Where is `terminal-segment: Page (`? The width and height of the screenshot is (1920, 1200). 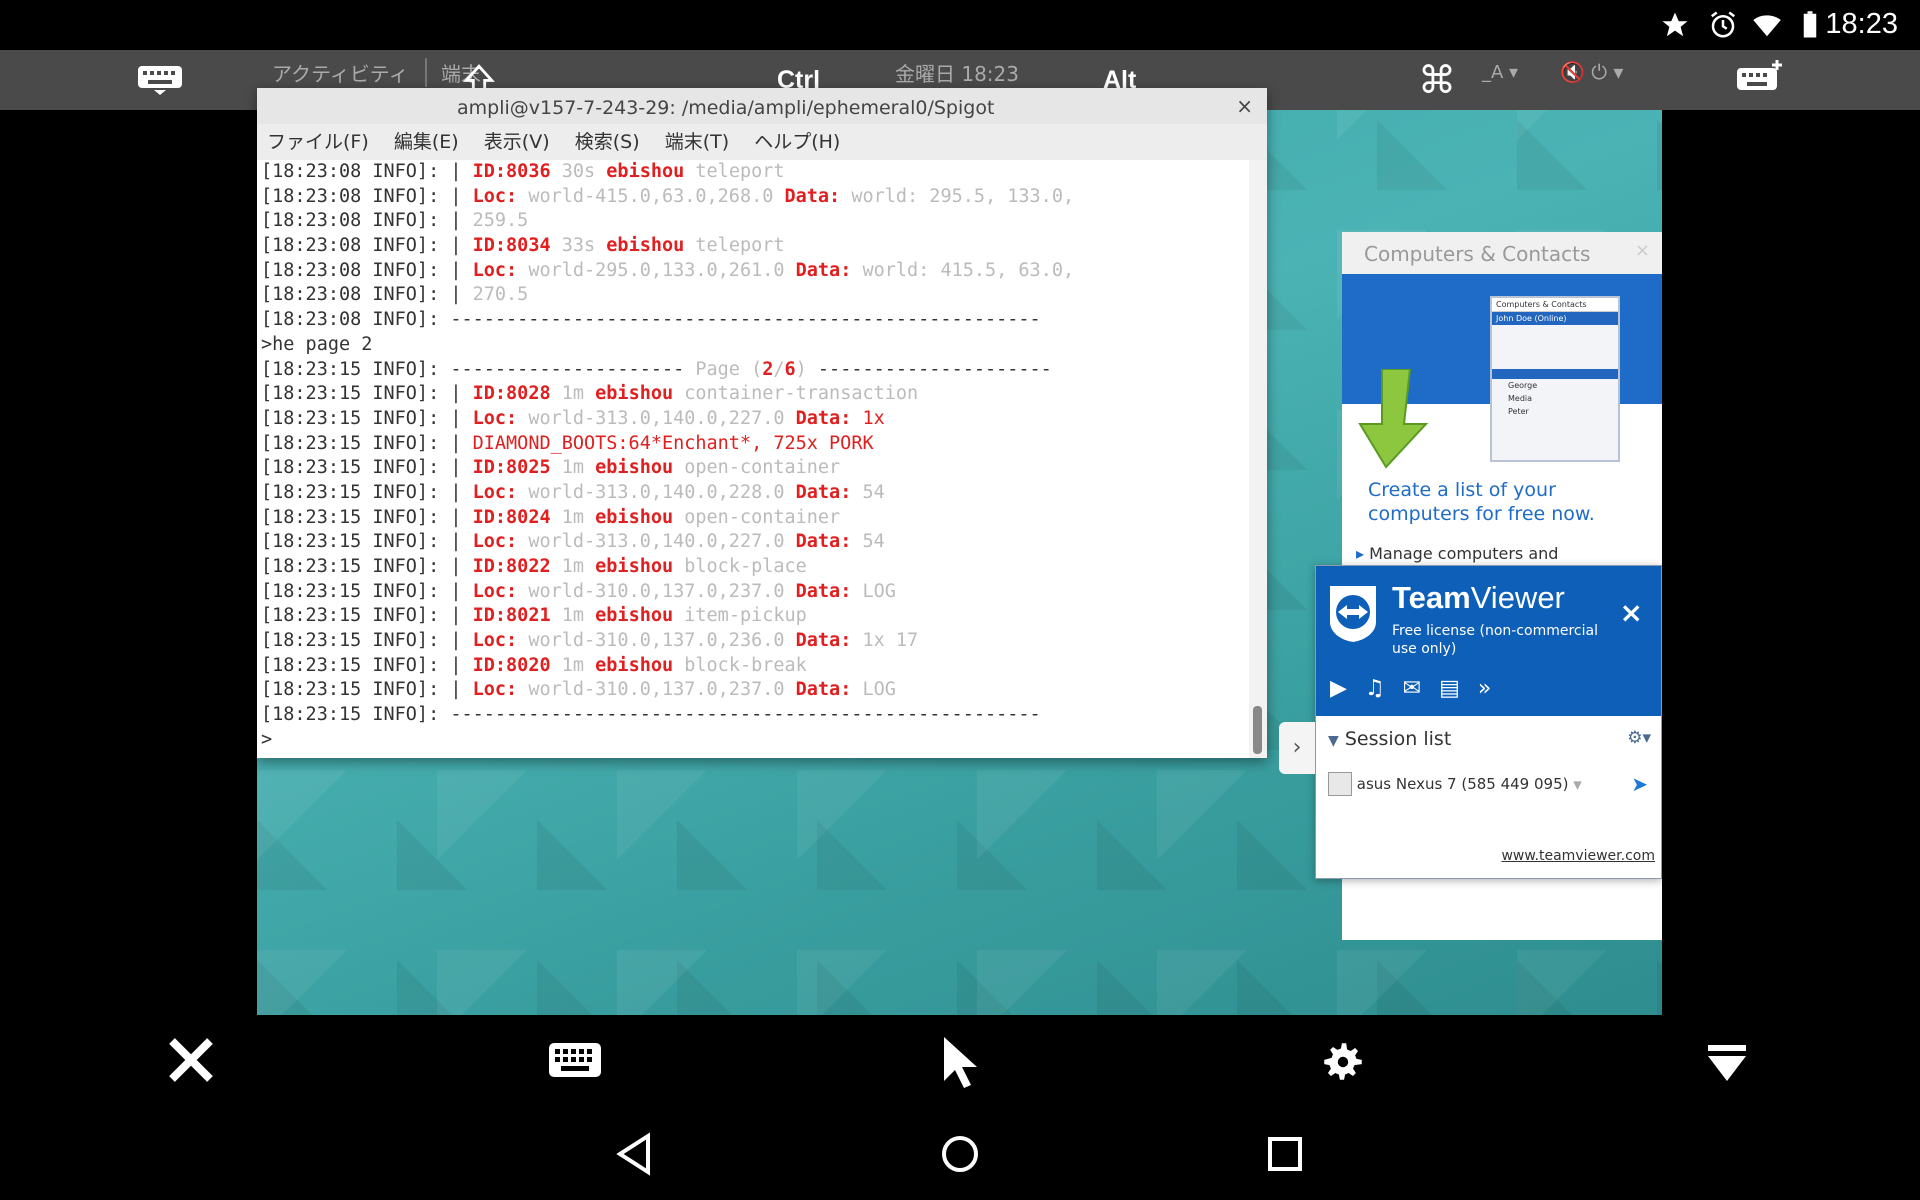 terminal-segment: Page ( is located at coordinates (729, 369).